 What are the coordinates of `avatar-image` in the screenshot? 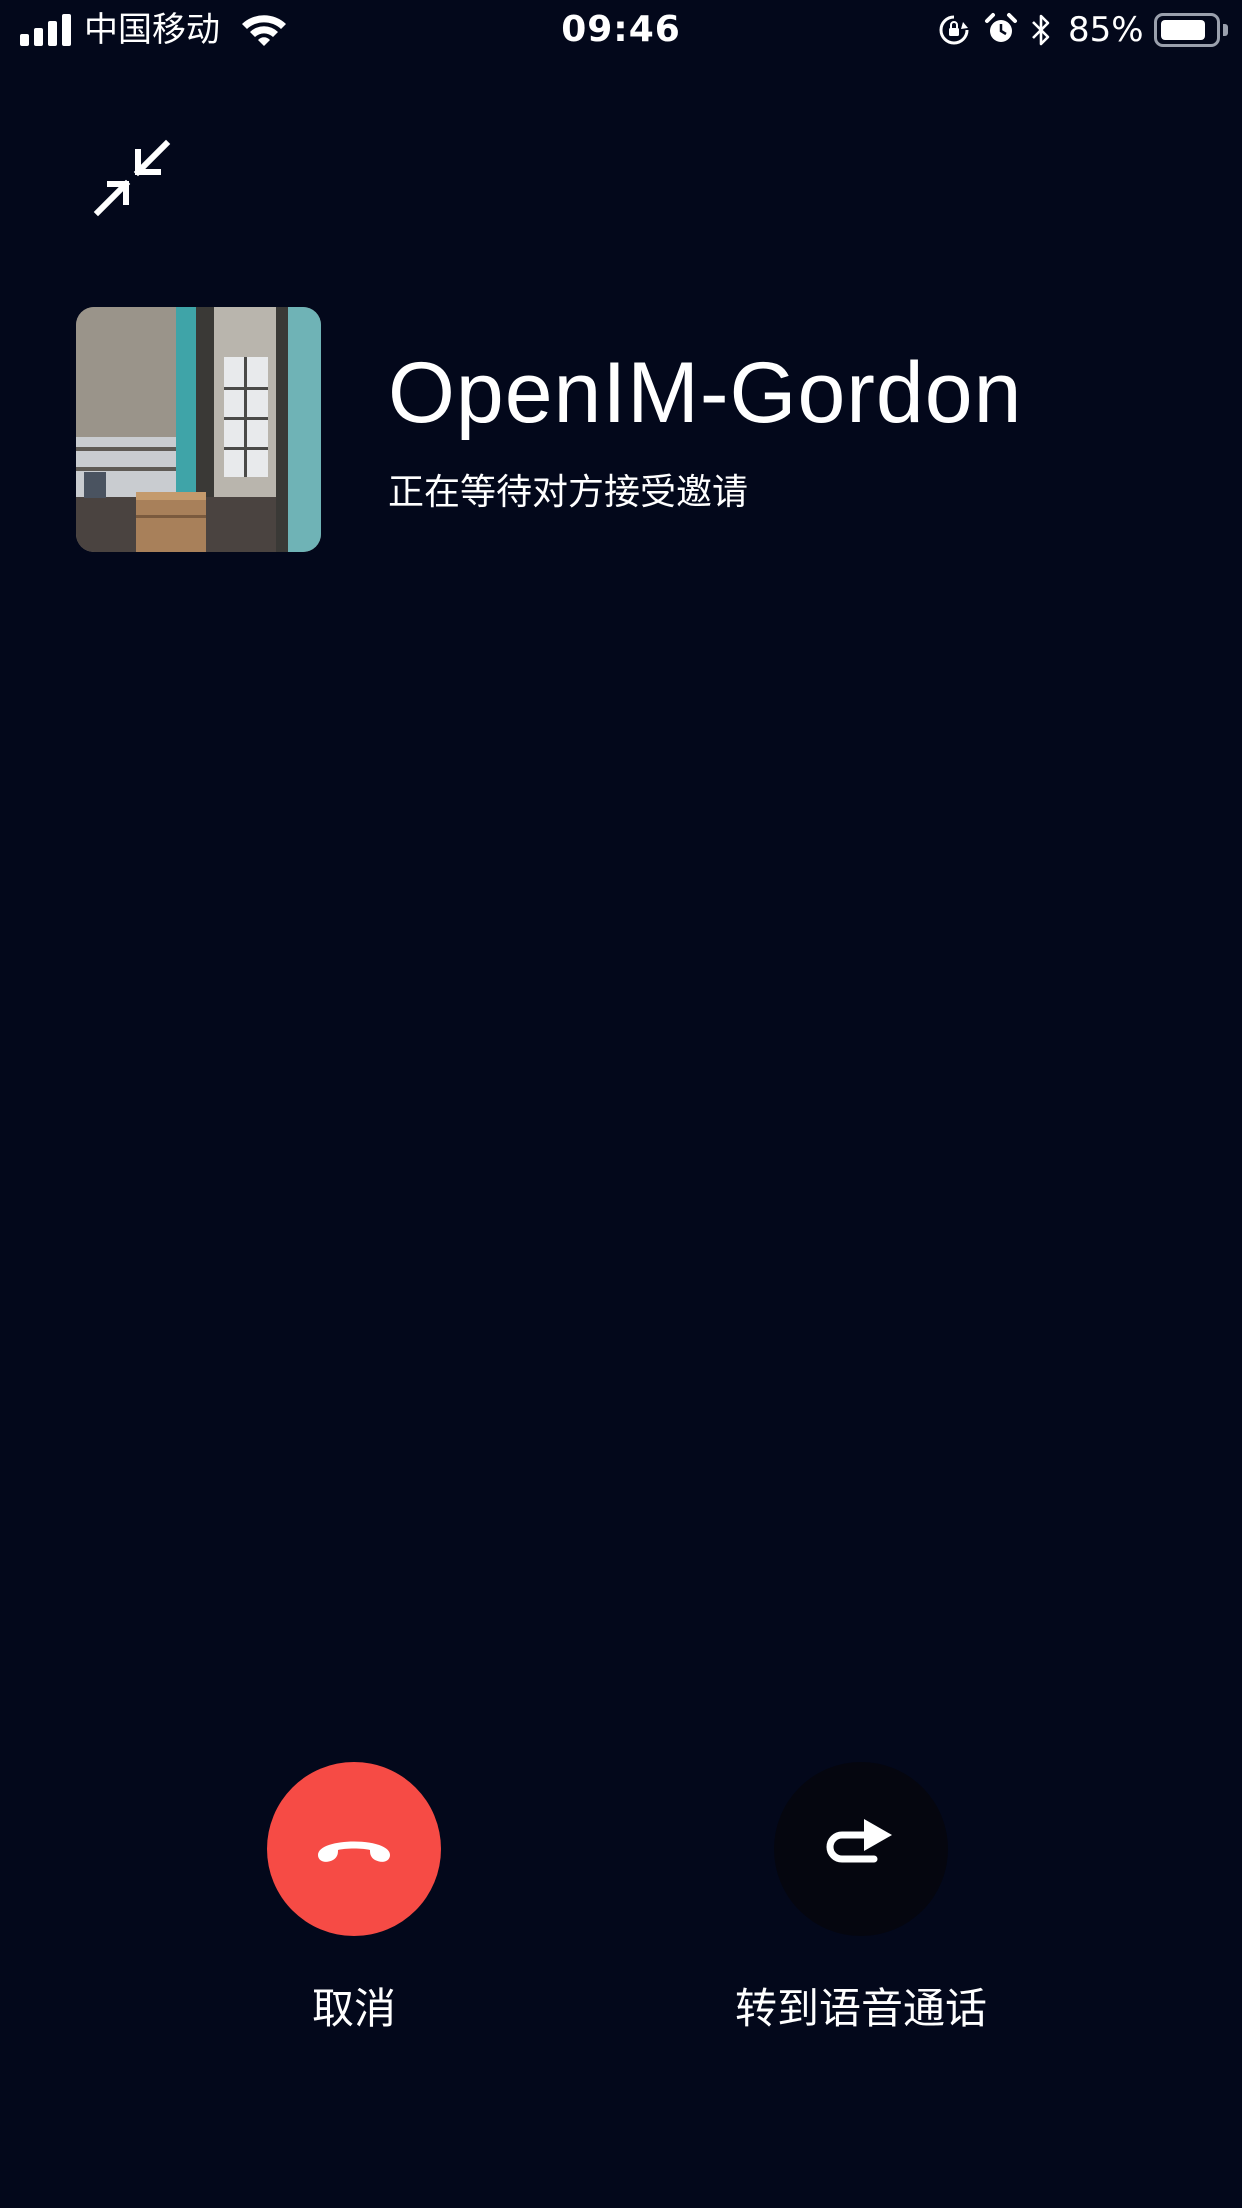 It's located at (198, 429).